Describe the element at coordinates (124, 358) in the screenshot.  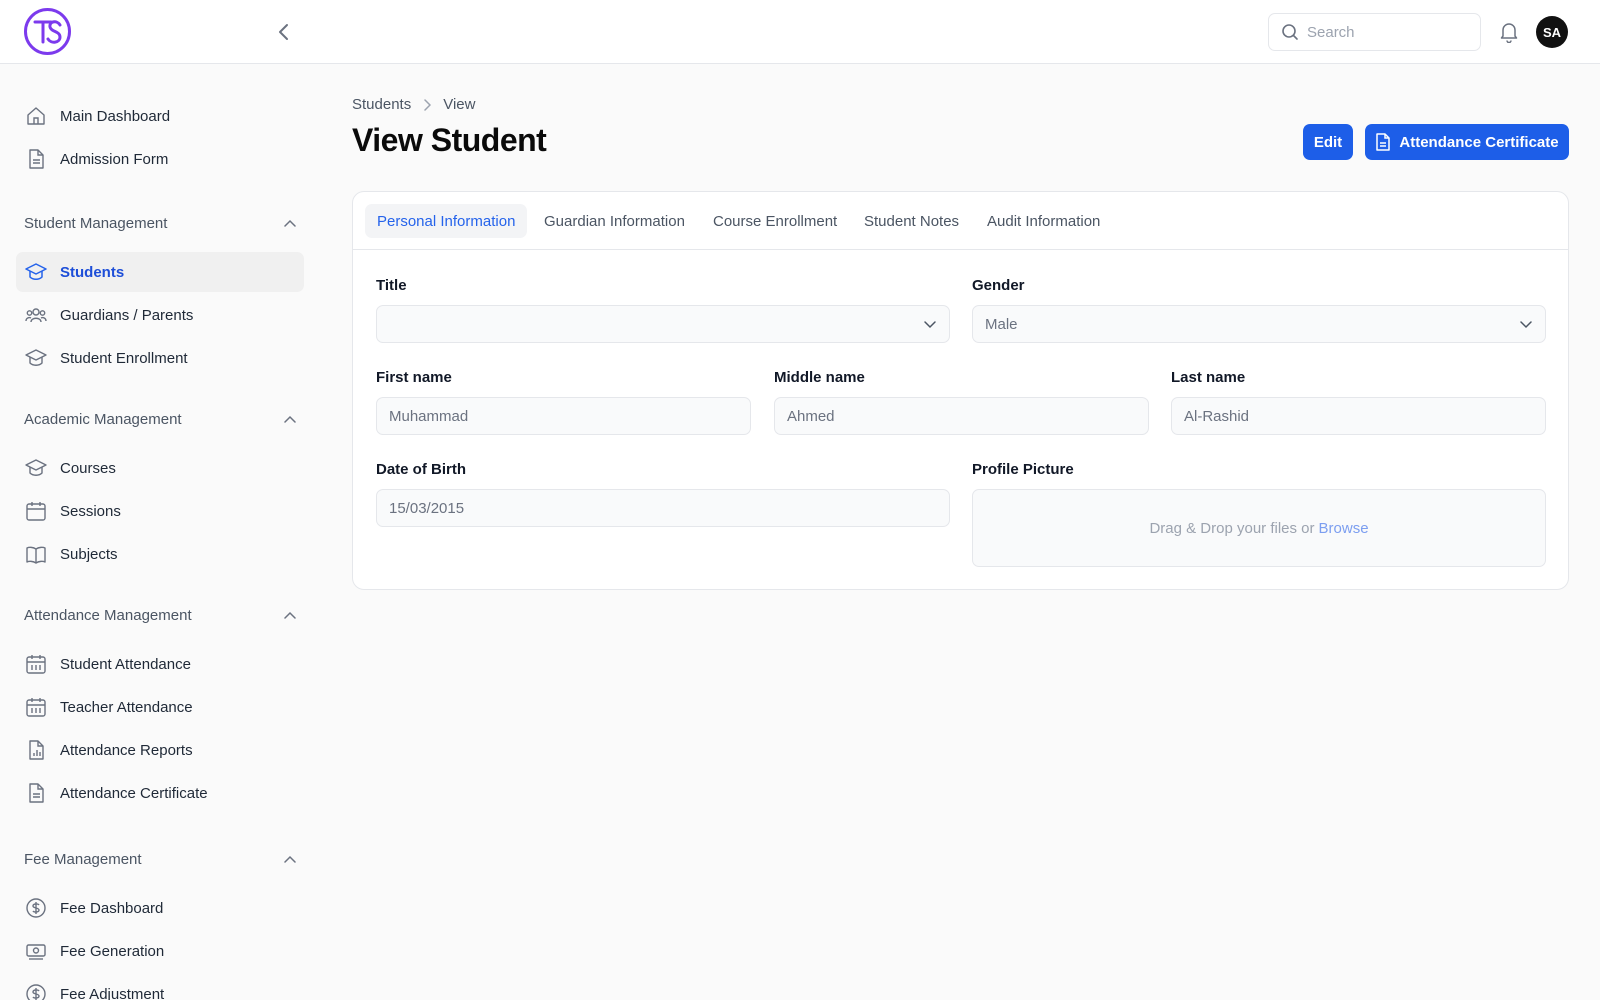
I see `sidebar-item-label: Student Enrollment` at that location.